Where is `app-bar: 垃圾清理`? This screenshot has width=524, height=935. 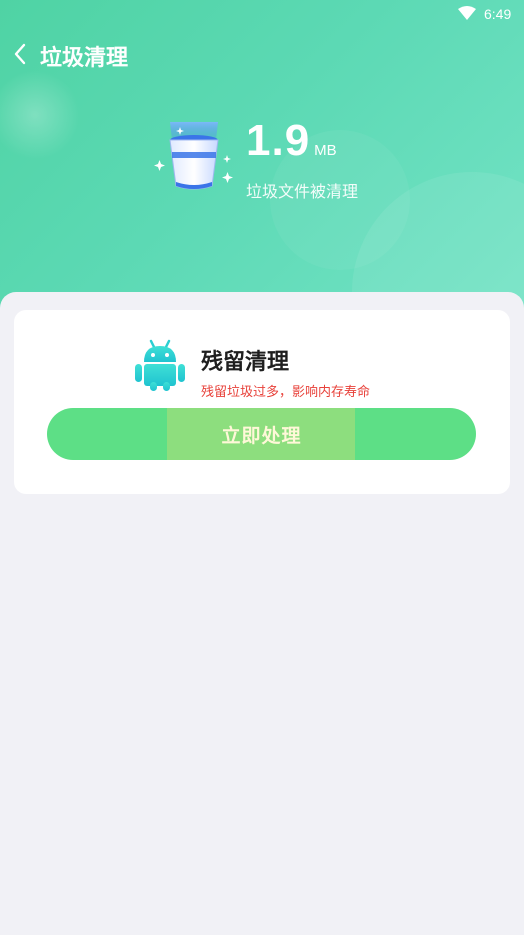 app-bar: 垃圾清理 is located at coordinates (262, 54).